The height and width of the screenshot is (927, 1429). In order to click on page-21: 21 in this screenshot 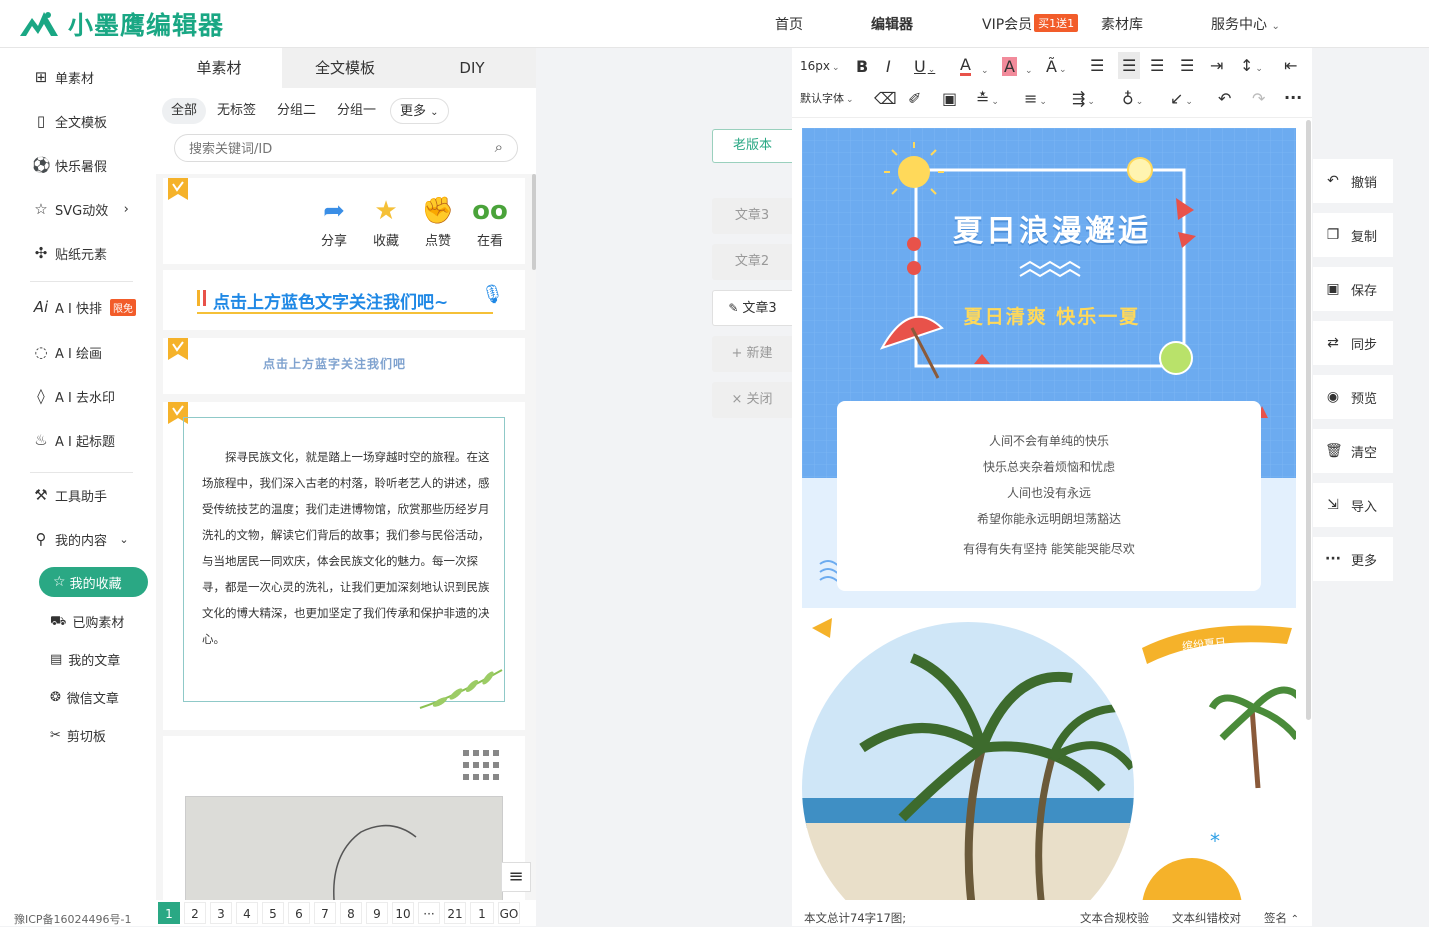, I will do `click(455, 913)`.